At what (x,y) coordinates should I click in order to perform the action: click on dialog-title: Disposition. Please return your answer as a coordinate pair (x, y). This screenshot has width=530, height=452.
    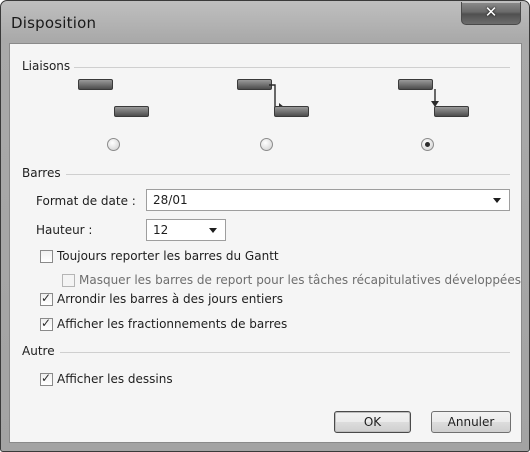
    Looking at the image, I should click on (54, 23).